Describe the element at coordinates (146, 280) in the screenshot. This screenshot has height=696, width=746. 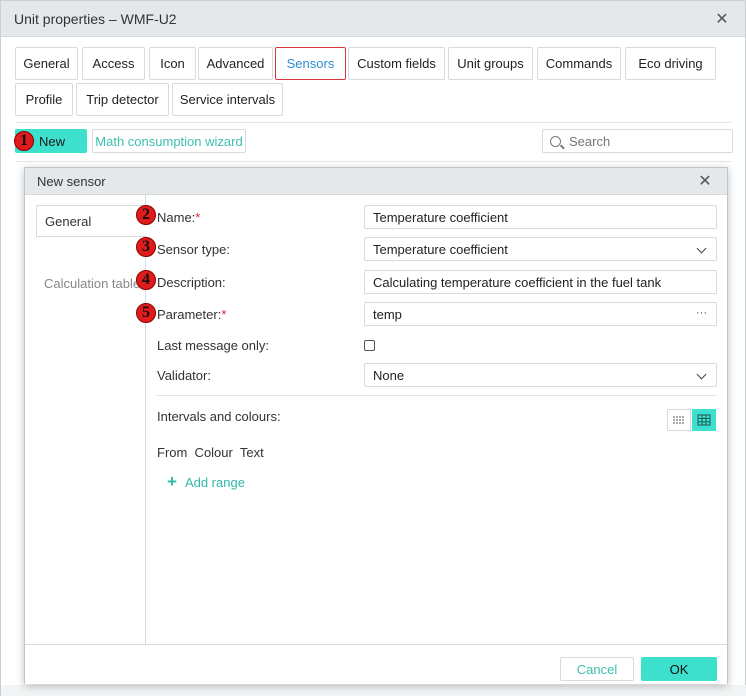
I see `annotation-marker-4: 4` at that location.